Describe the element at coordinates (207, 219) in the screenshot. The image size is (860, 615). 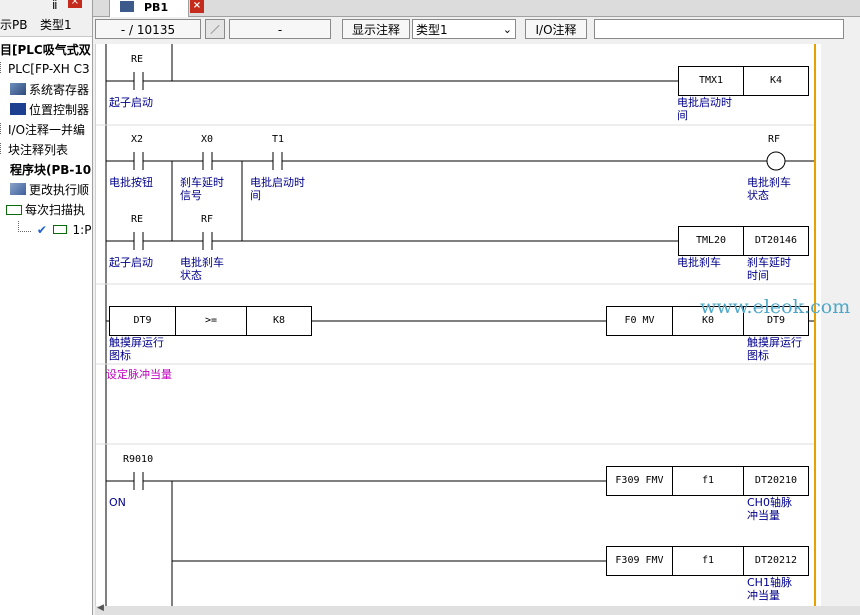
I see `contact-address: RF` at that location.